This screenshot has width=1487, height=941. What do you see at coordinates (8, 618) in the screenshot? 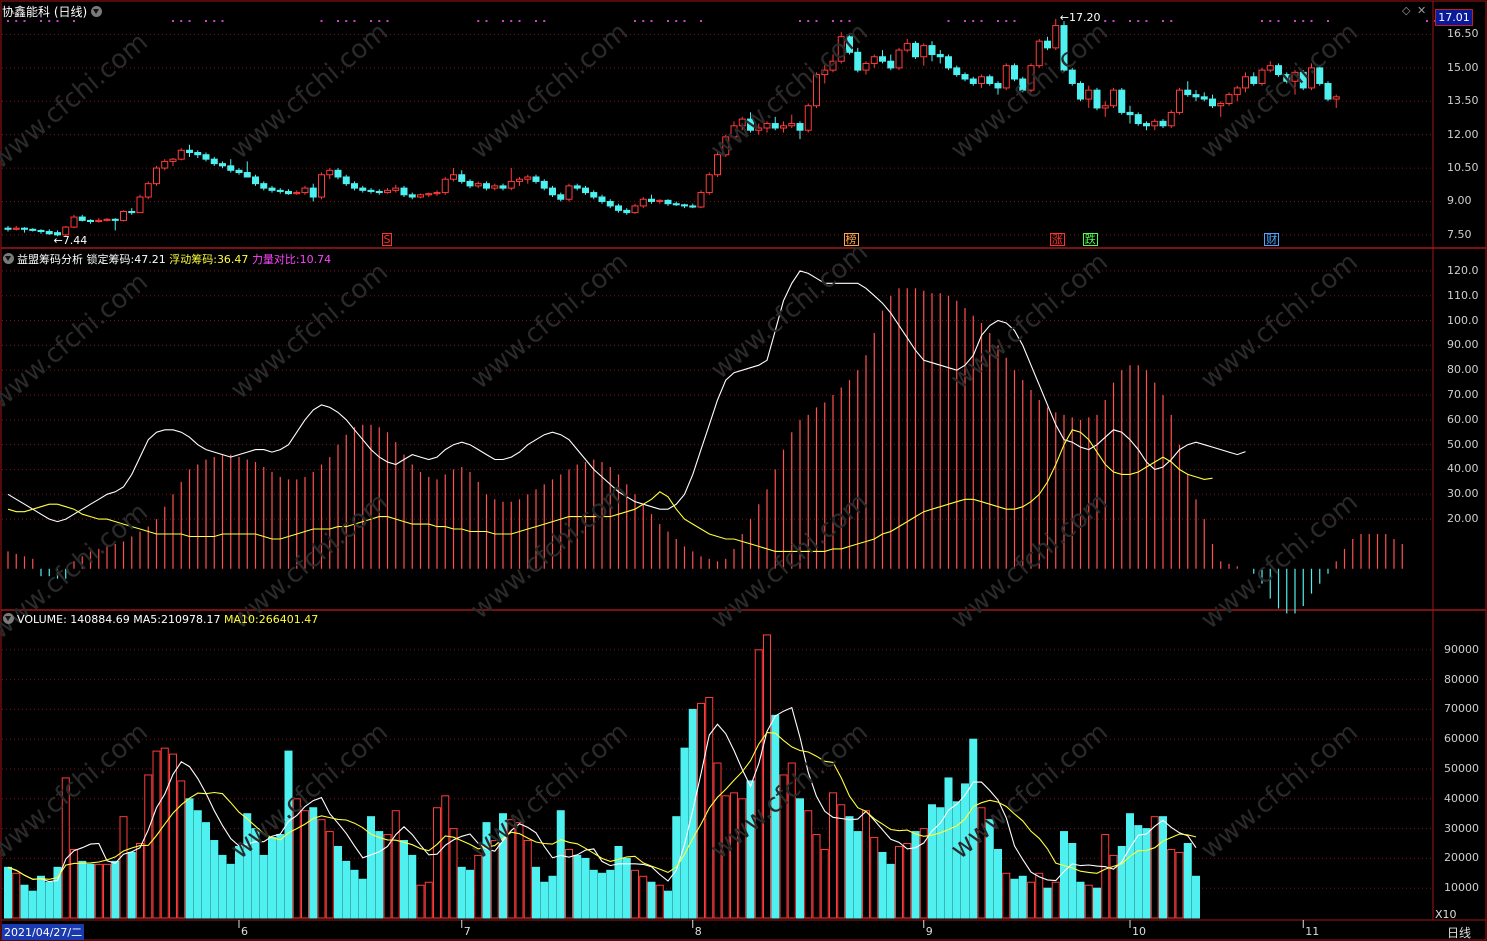
I see `volume-menu-icon` at bounding box center [8, 618].